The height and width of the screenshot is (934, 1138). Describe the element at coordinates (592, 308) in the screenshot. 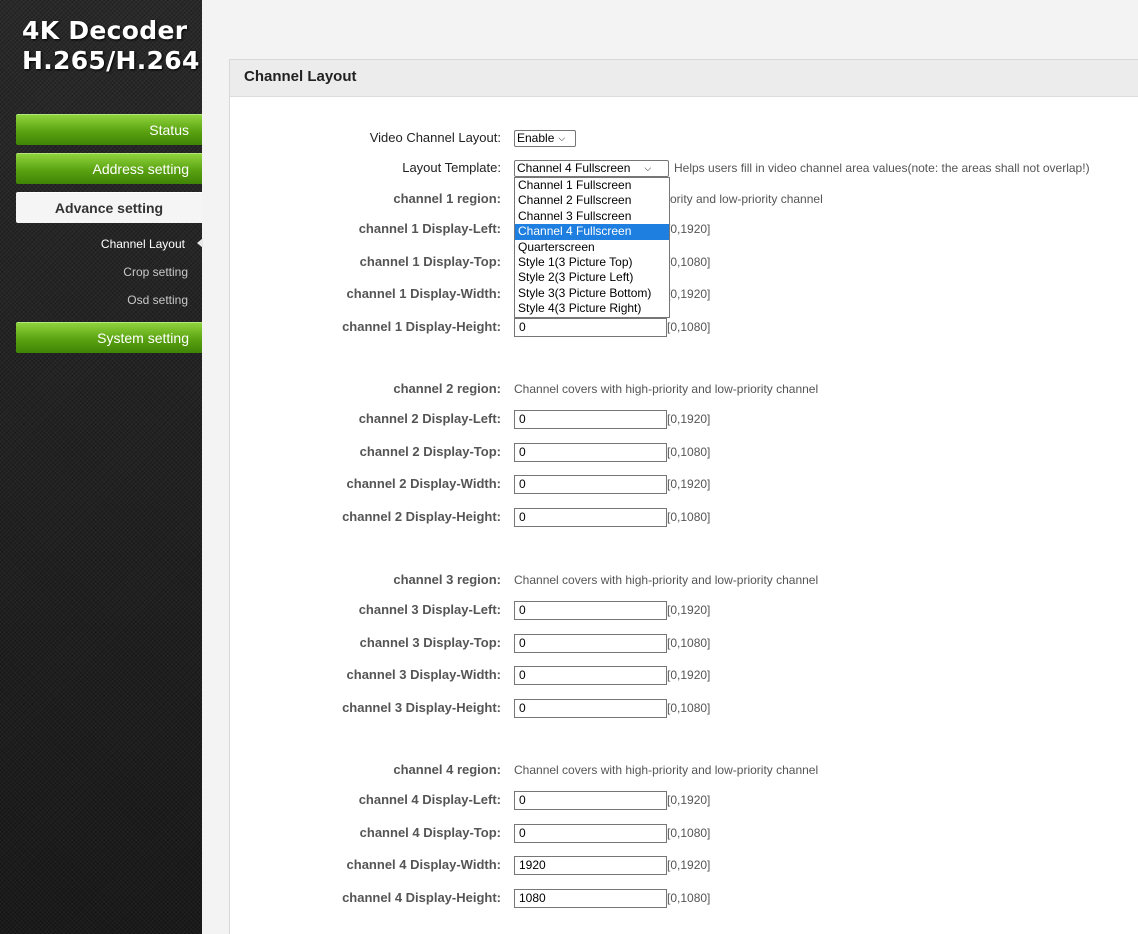

I see `dropdown-option: Style 4(3 Picture Right)` at that location.